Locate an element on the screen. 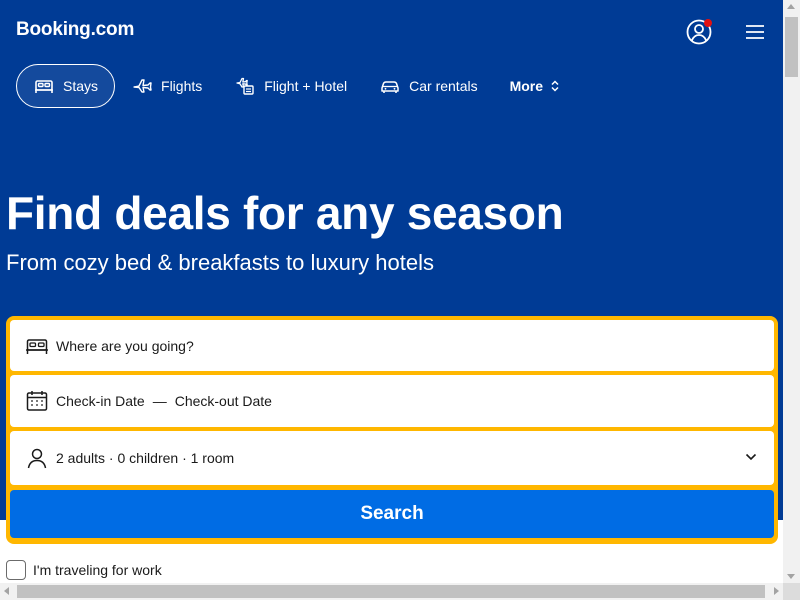 This screenshot has width=800, height=600. work-travel-label: I'm traveling for work is located at coordinates (97, 570).